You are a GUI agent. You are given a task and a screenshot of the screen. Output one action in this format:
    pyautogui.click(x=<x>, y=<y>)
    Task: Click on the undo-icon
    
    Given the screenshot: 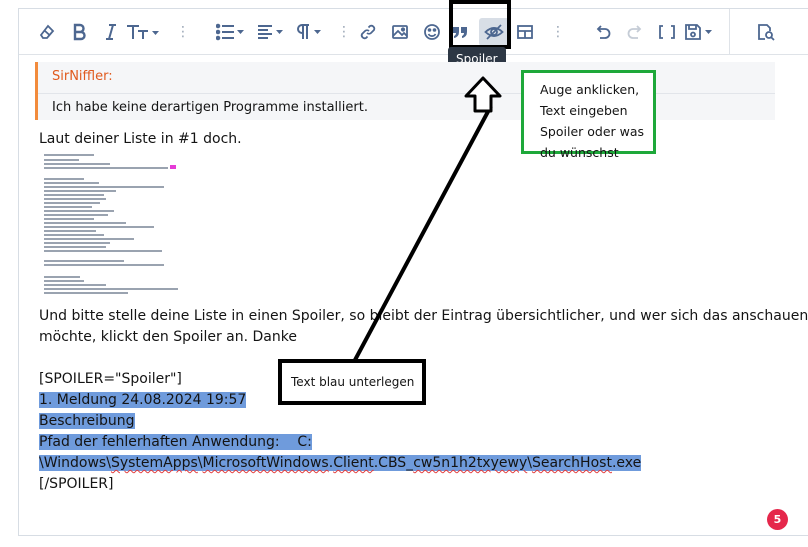 What is the action you would take?
    pyautogui.click(x=603, y=32)
    